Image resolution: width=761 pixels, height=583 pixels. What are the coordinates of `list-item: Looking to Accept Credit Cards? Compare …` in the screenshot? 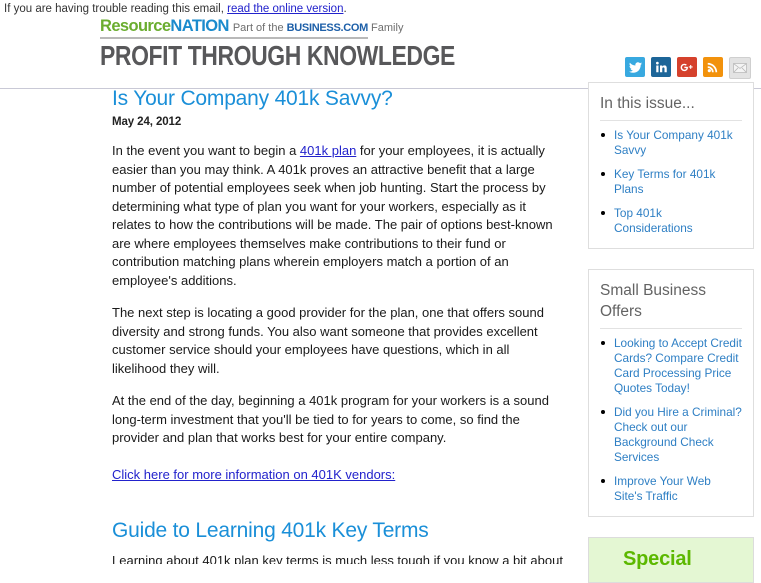 It's located at (671, 366).